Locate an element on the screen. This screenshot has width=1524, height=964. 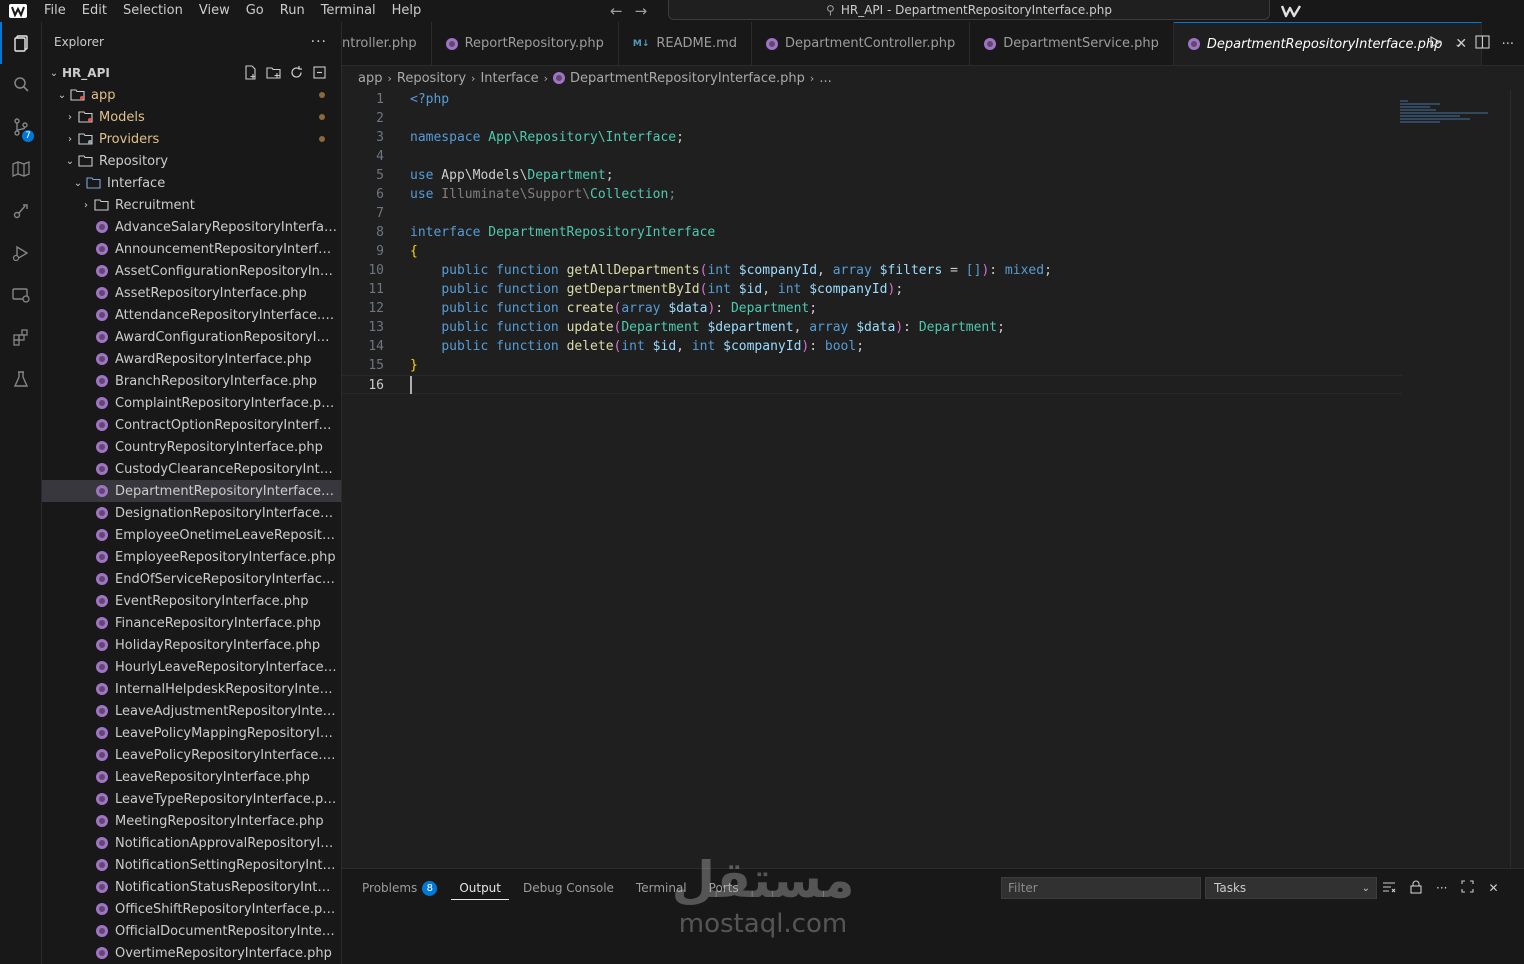
tree-file-item: EventRepositoryInterface.php is located at coordinates (191, 601).